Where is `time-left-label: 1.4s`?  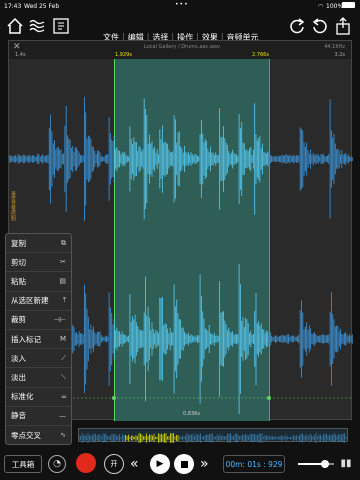 time-left-label: 1.4s is located at coordinates (20, 55).